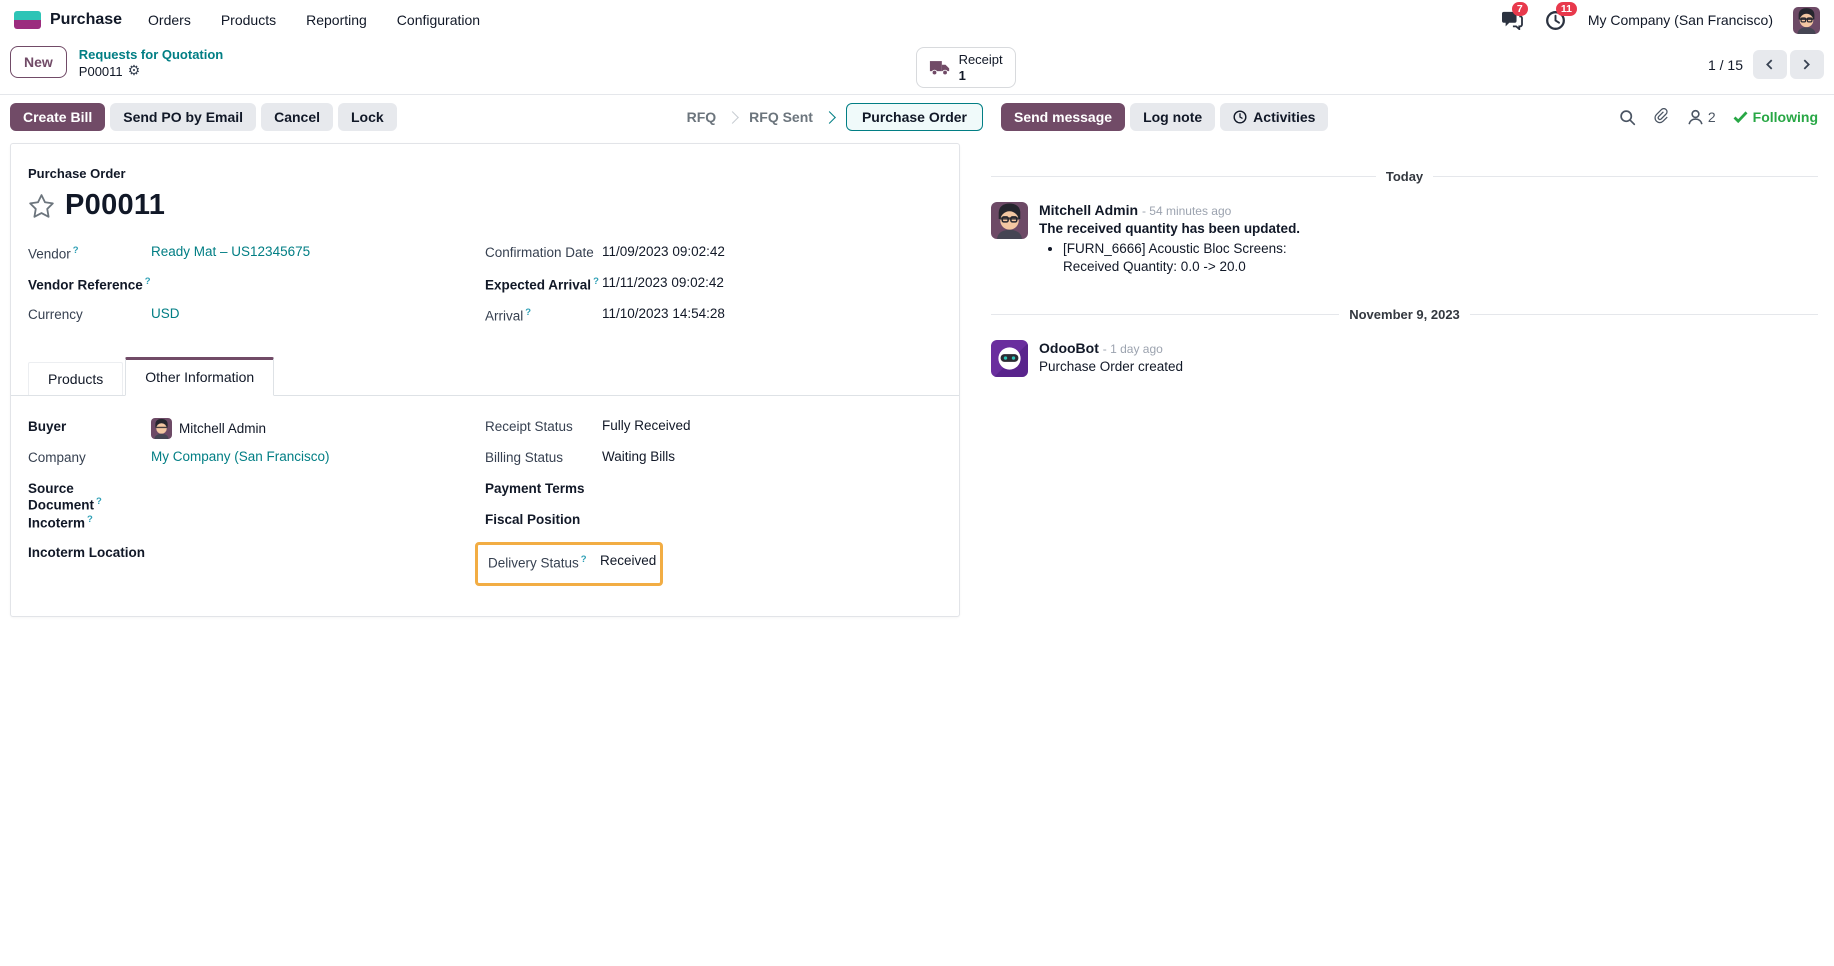  Describe the element at coordinates (535, 489) in the screenshot. I see `field-payment-terms: Payment Terms` at that location.